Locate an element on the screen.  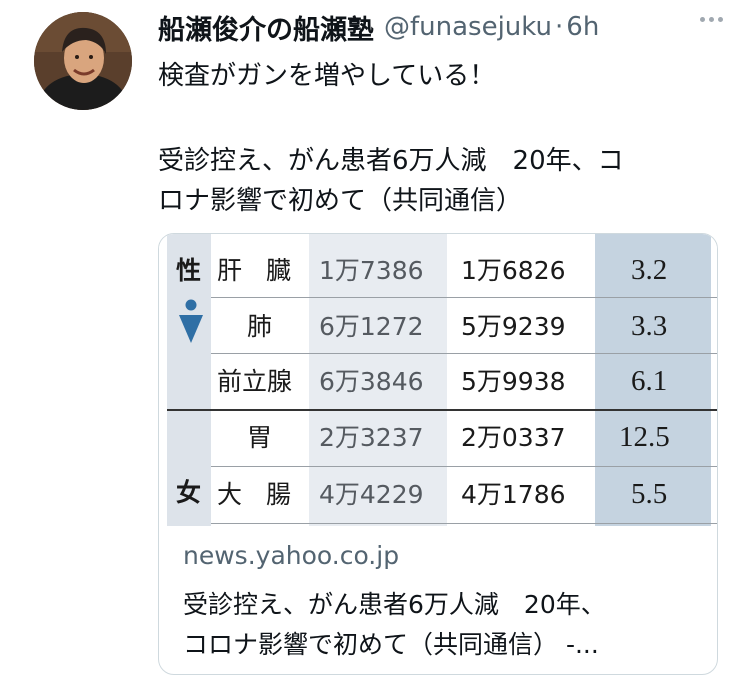
timestamp: 6h is located at coordinates (582, 27).